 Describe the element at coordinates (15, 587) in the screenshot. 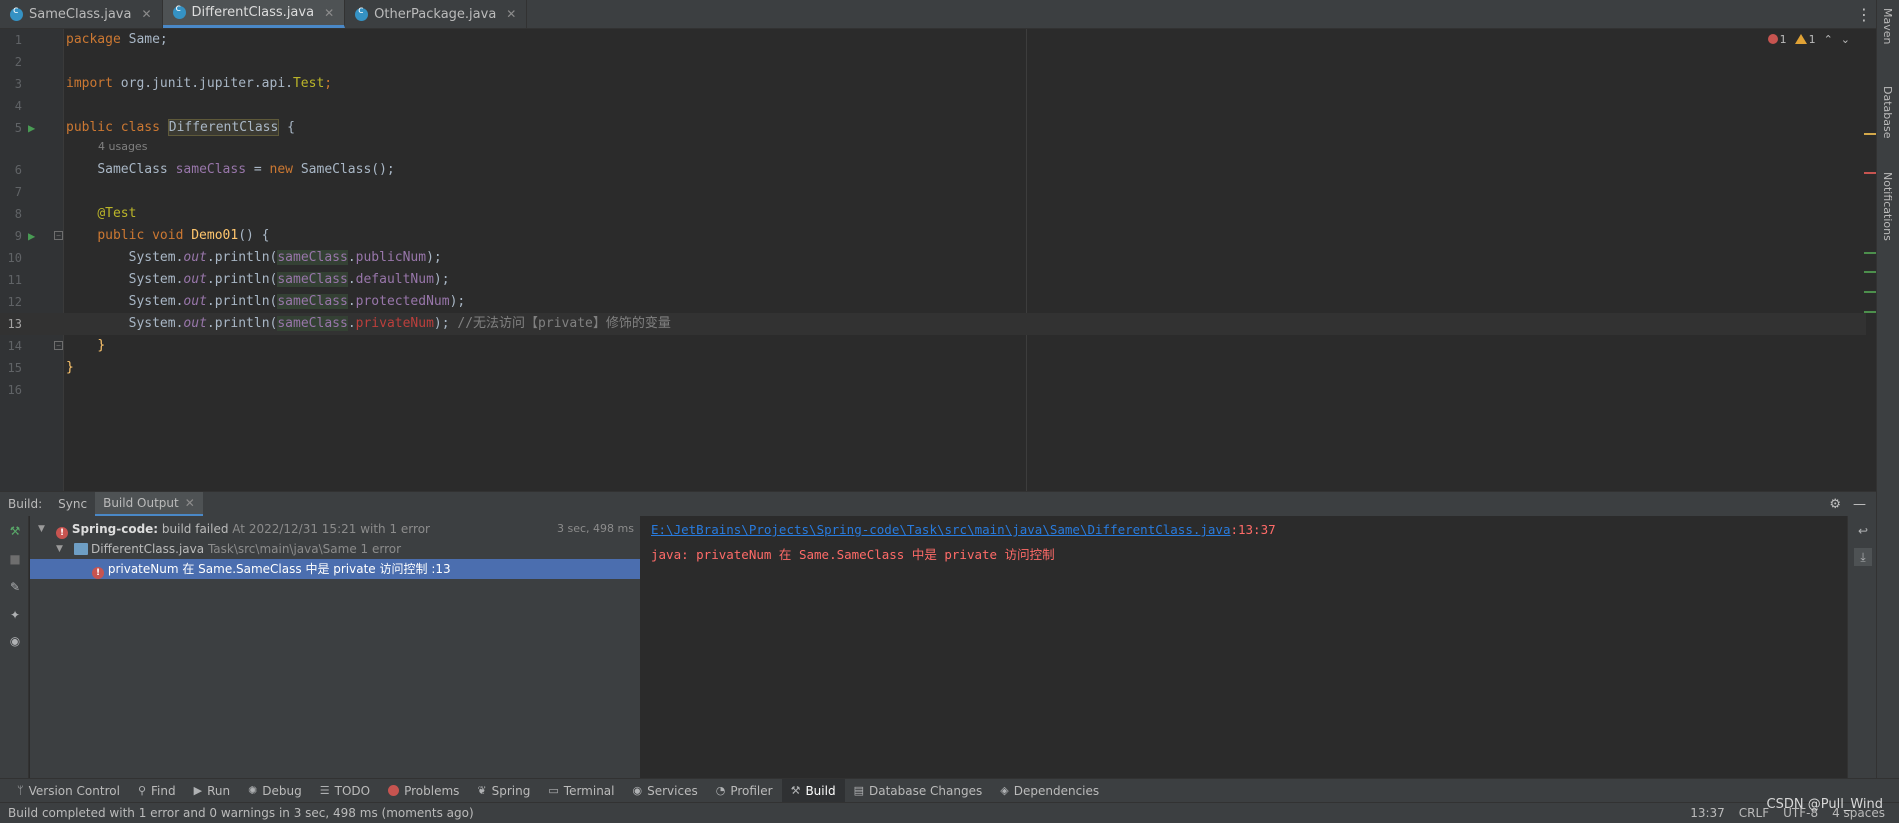

I see `wrench-icon: ✎` at that location.